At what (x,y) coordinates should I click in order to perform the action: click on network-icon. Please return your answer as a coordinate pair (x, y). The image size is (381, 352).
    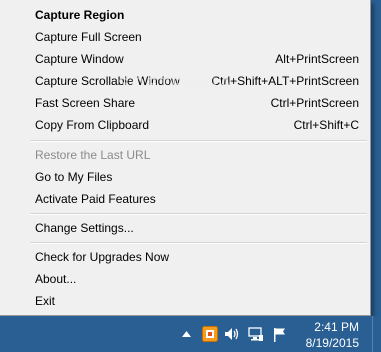
    Looking at the image, I should click on (256, 334).